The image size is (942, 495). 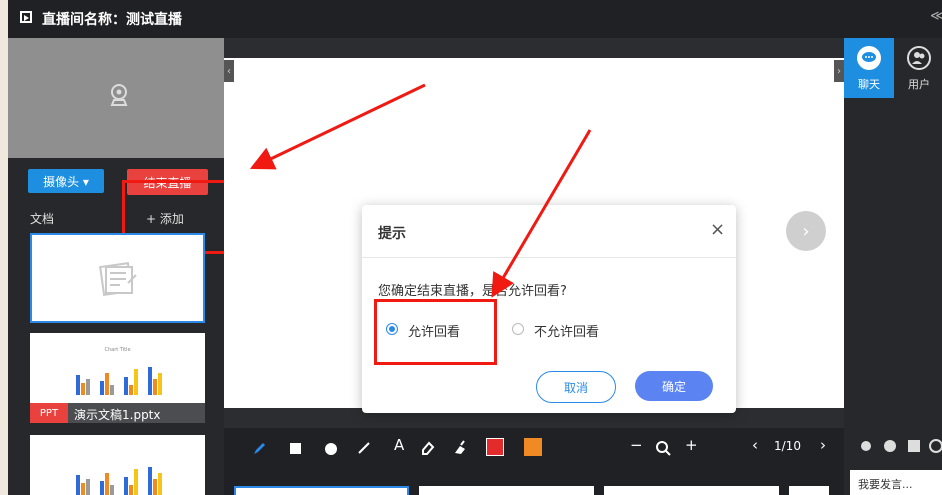 I want to click on arrow-to-allow-option, so click(x=541, y=213).